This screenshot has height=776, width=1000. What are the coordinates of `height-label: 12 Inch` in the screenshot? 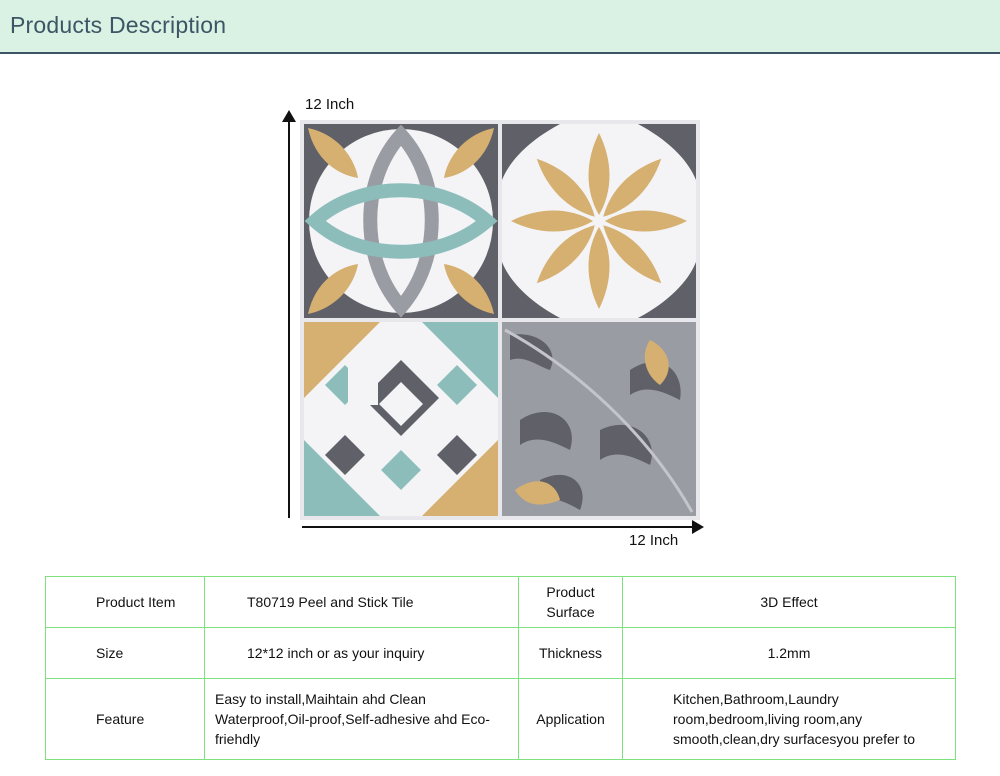 It's located at (330, 104).